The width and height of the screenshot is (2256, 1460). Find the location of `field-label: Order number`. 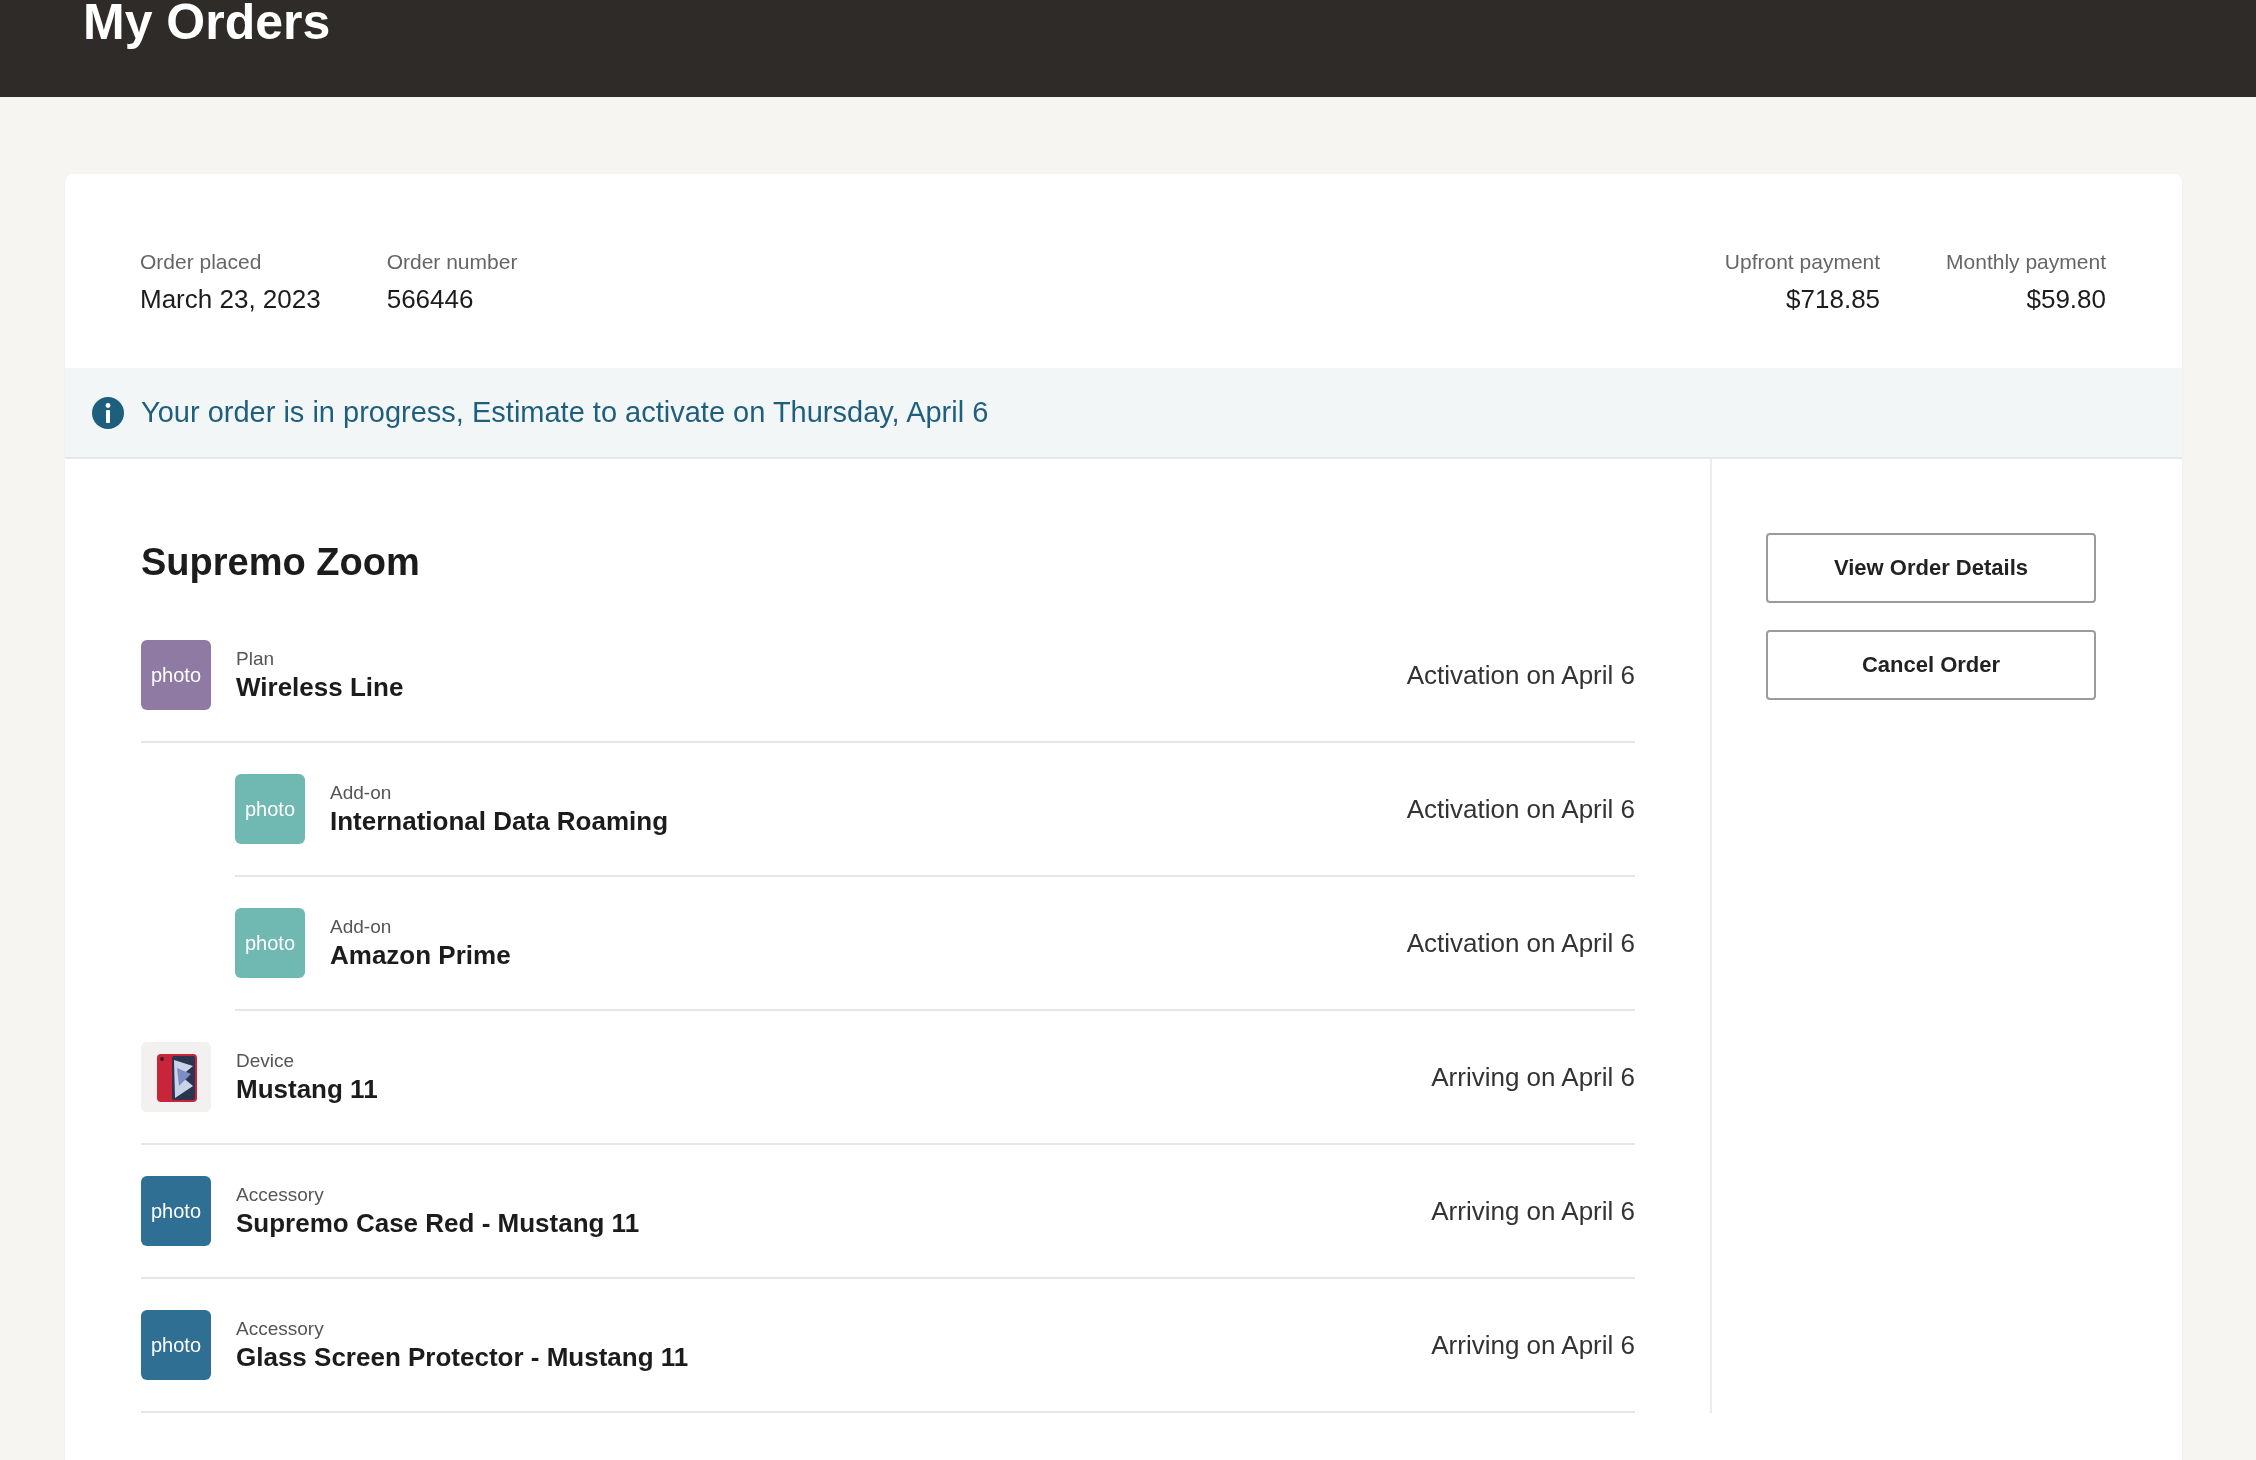

field-label: Order number is located at coordinates (452, 262).